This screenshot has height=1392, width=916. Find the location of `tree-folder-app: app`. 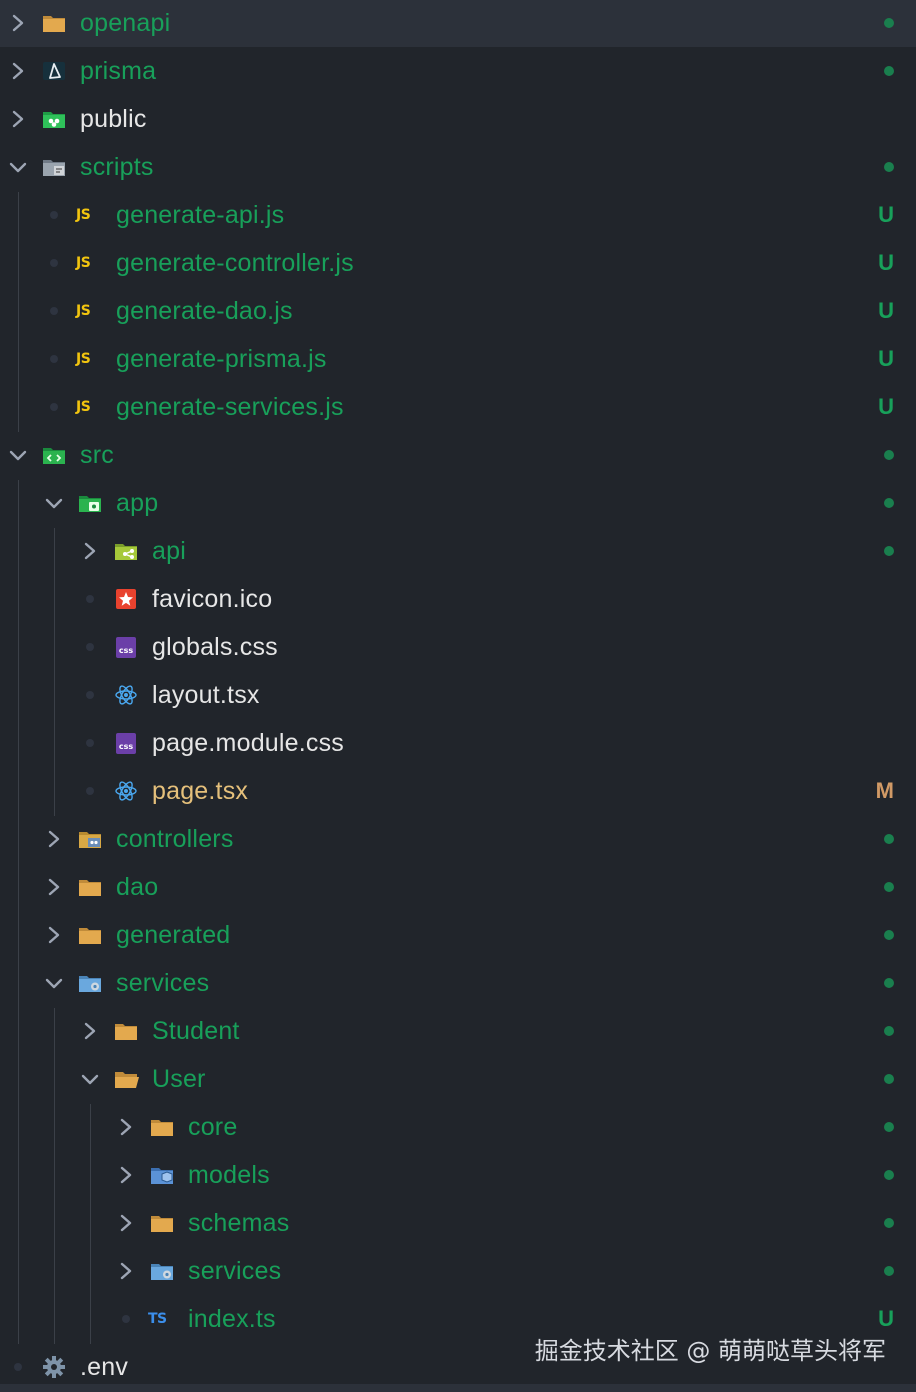

tree-folder-app: app is located at coordinates (458, 503).